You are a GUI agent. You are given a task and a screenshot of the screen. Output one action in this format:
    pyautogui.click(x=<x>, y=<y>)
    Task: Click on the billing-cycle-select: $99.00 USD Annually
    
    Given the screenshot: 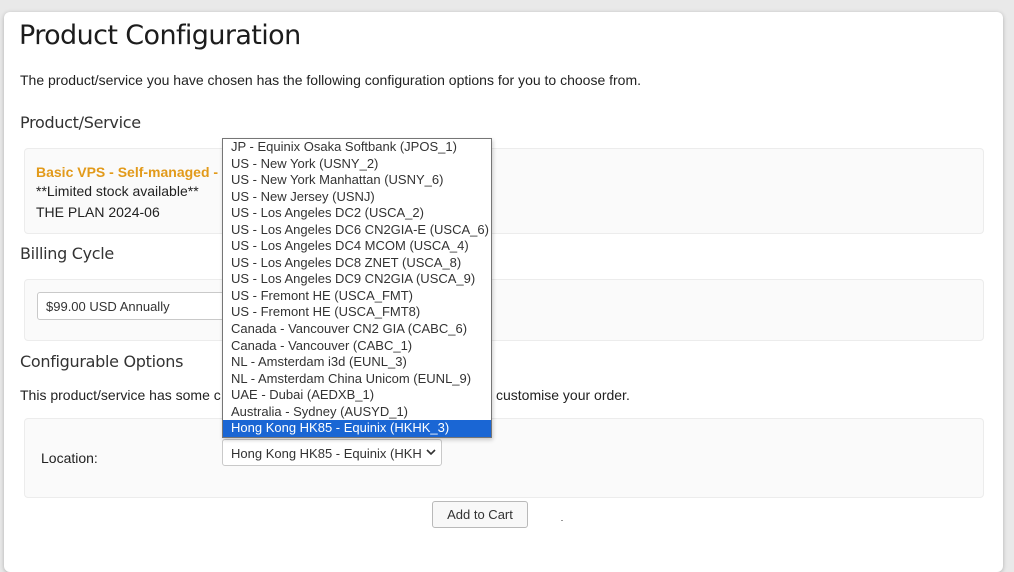 What is the action you would take?
    pyautogui.click(x=137, y=306)
    